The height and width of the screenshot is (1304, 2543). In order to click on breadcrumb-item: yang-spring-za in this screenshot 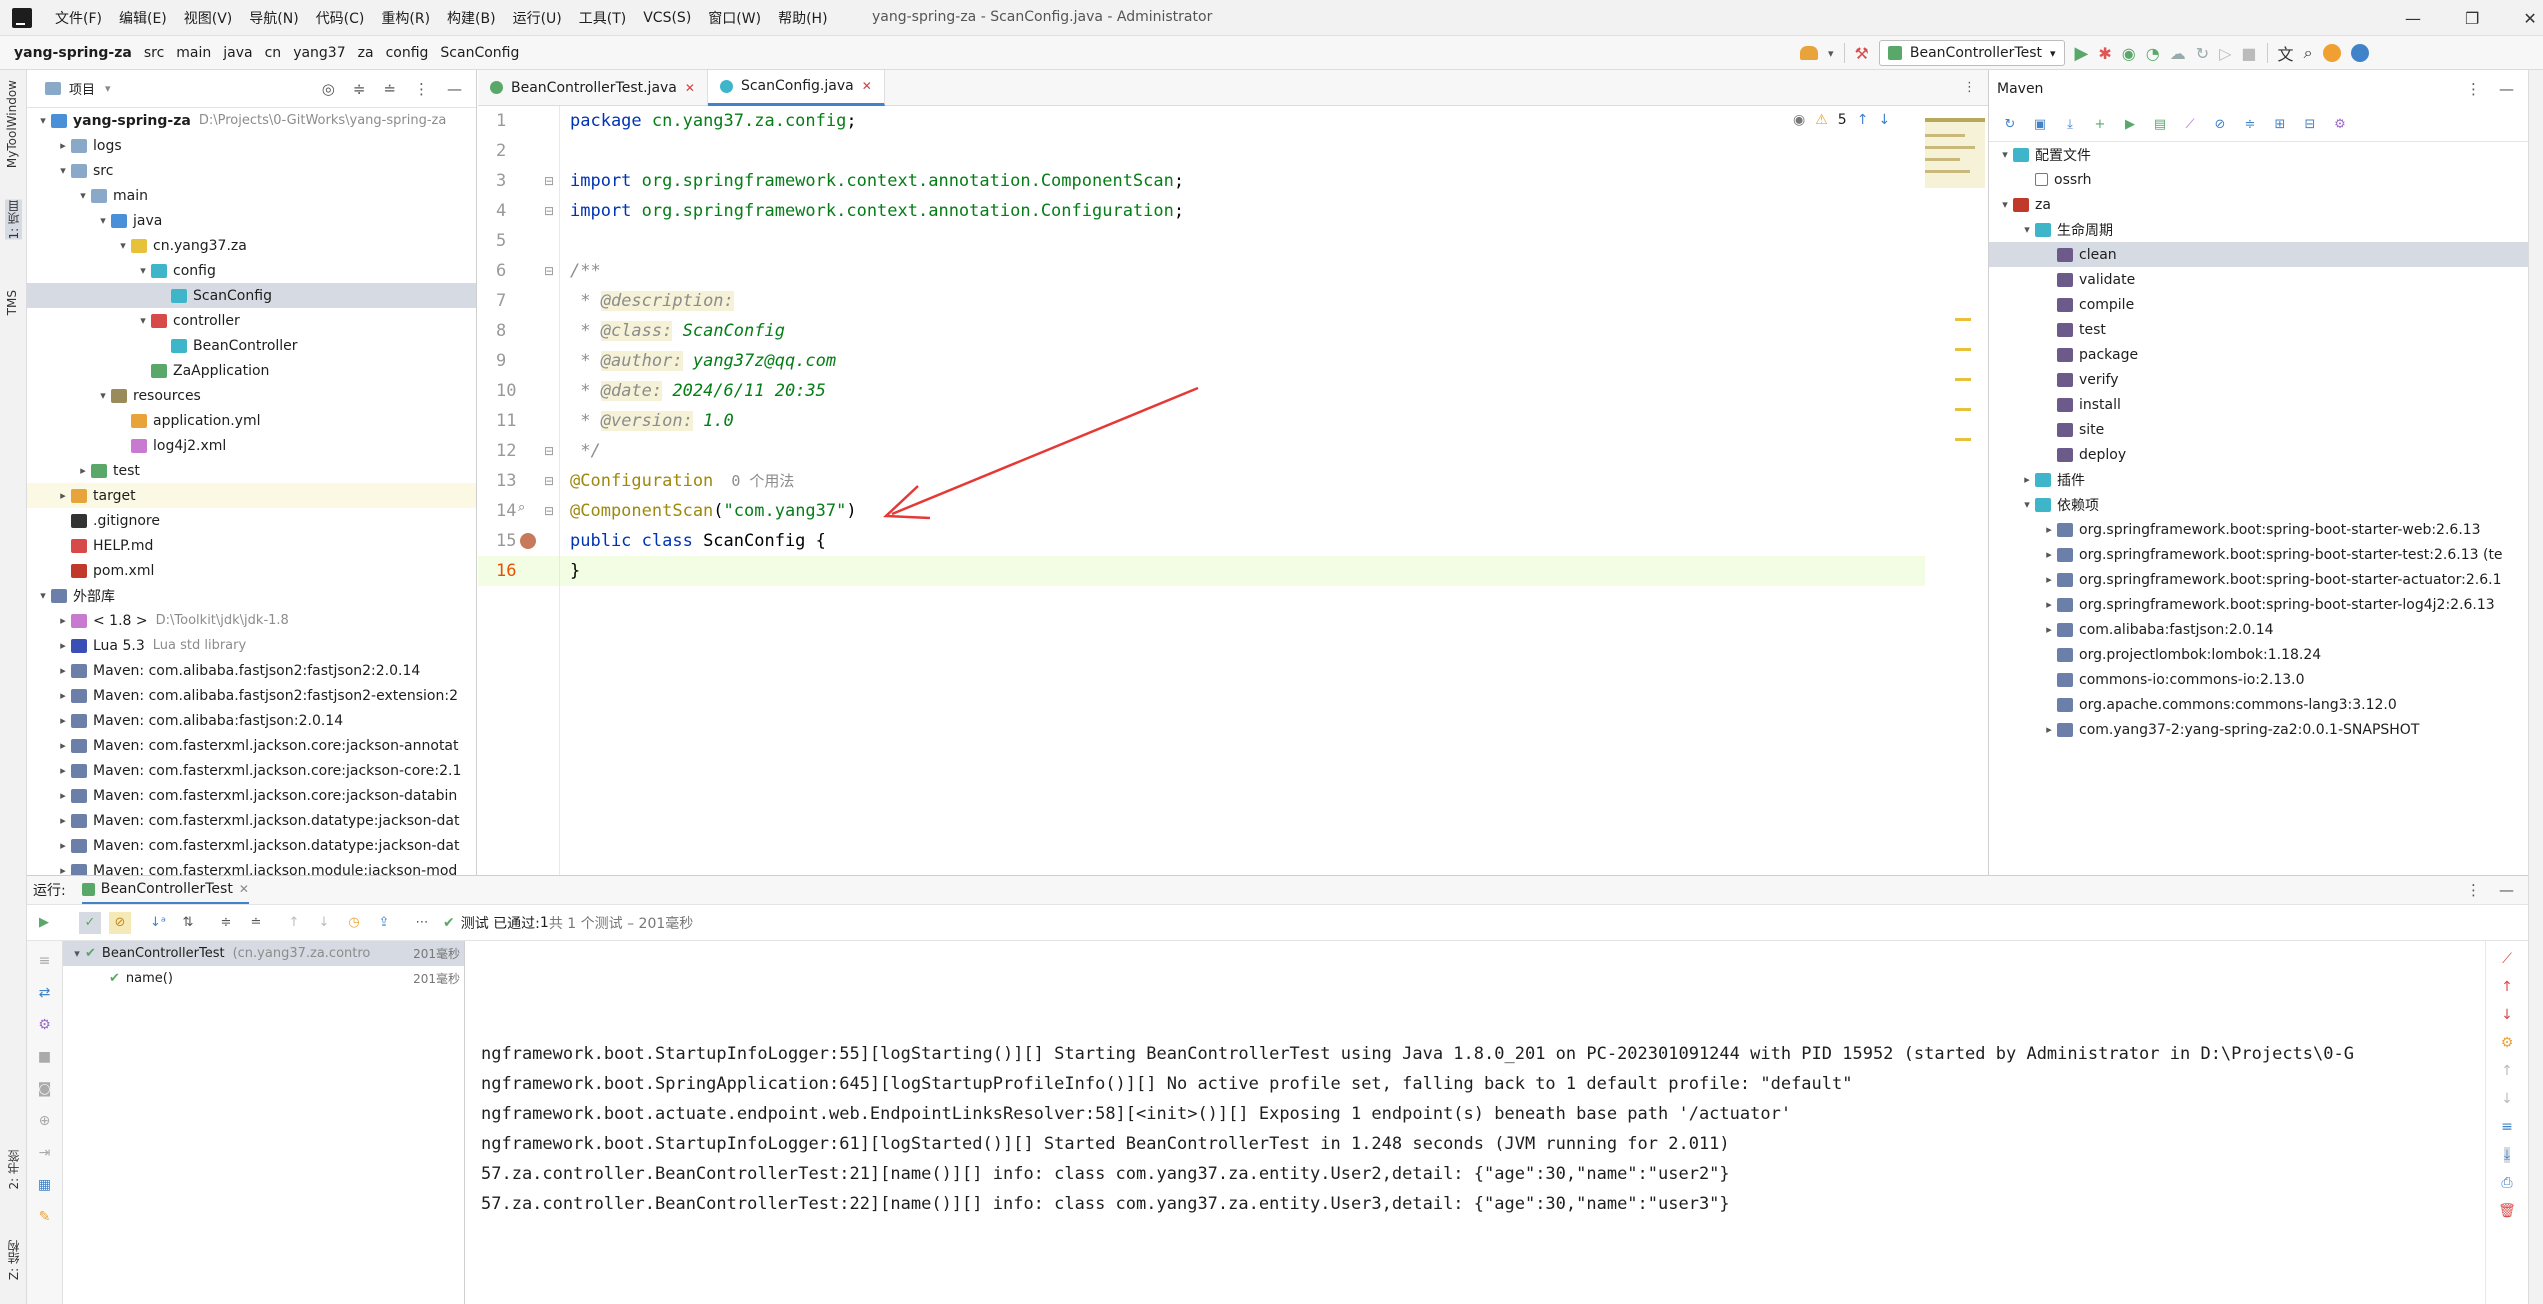, I will do `click(73, 53)`.